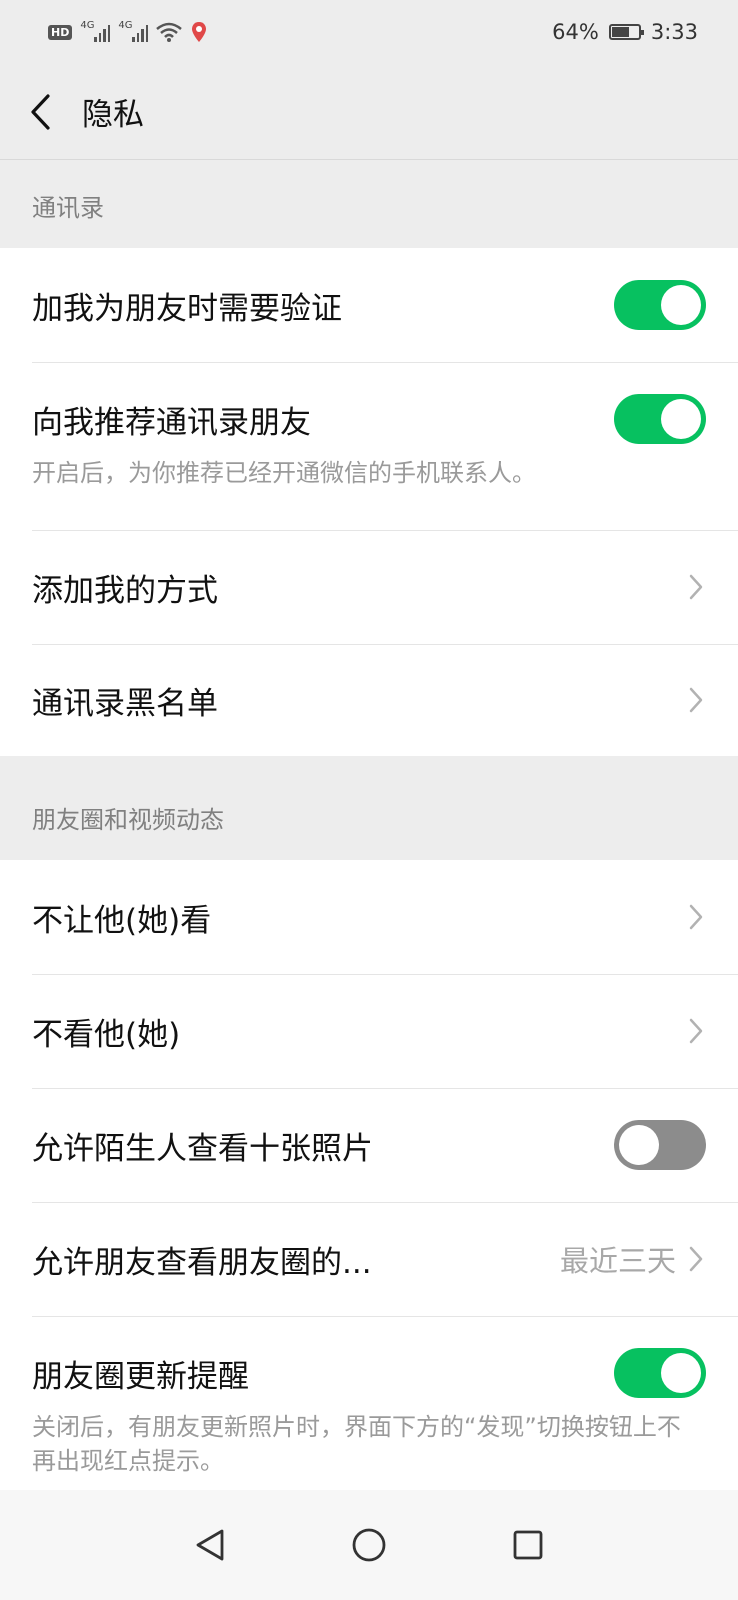 The height and width of the screenshot is (1600, 738). I want to click on recommend-contacts-row: 向我推荐通讯录朋友 开启后，为你推荐已经开通微信的手机联系人。, so click(369, 446).